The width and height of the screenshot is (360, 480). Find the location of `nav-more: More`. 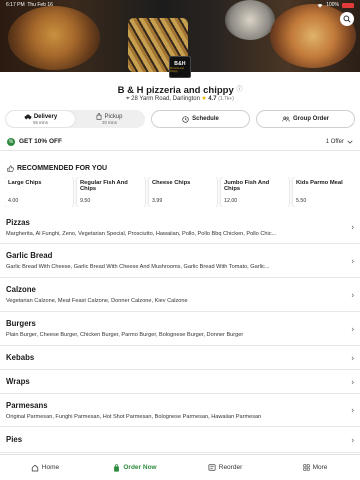

nav-more: More is located at coordinates (315, 467).